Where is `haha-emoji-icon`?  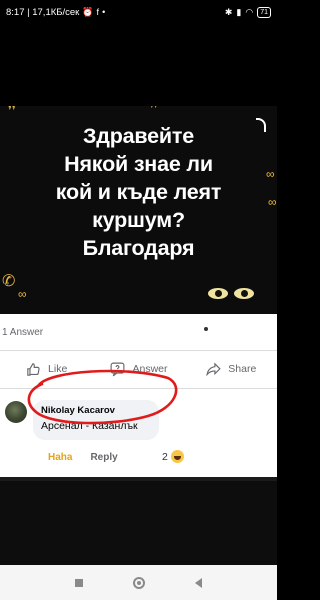 haha-emoji-icon is located at coordinates (177, 456).